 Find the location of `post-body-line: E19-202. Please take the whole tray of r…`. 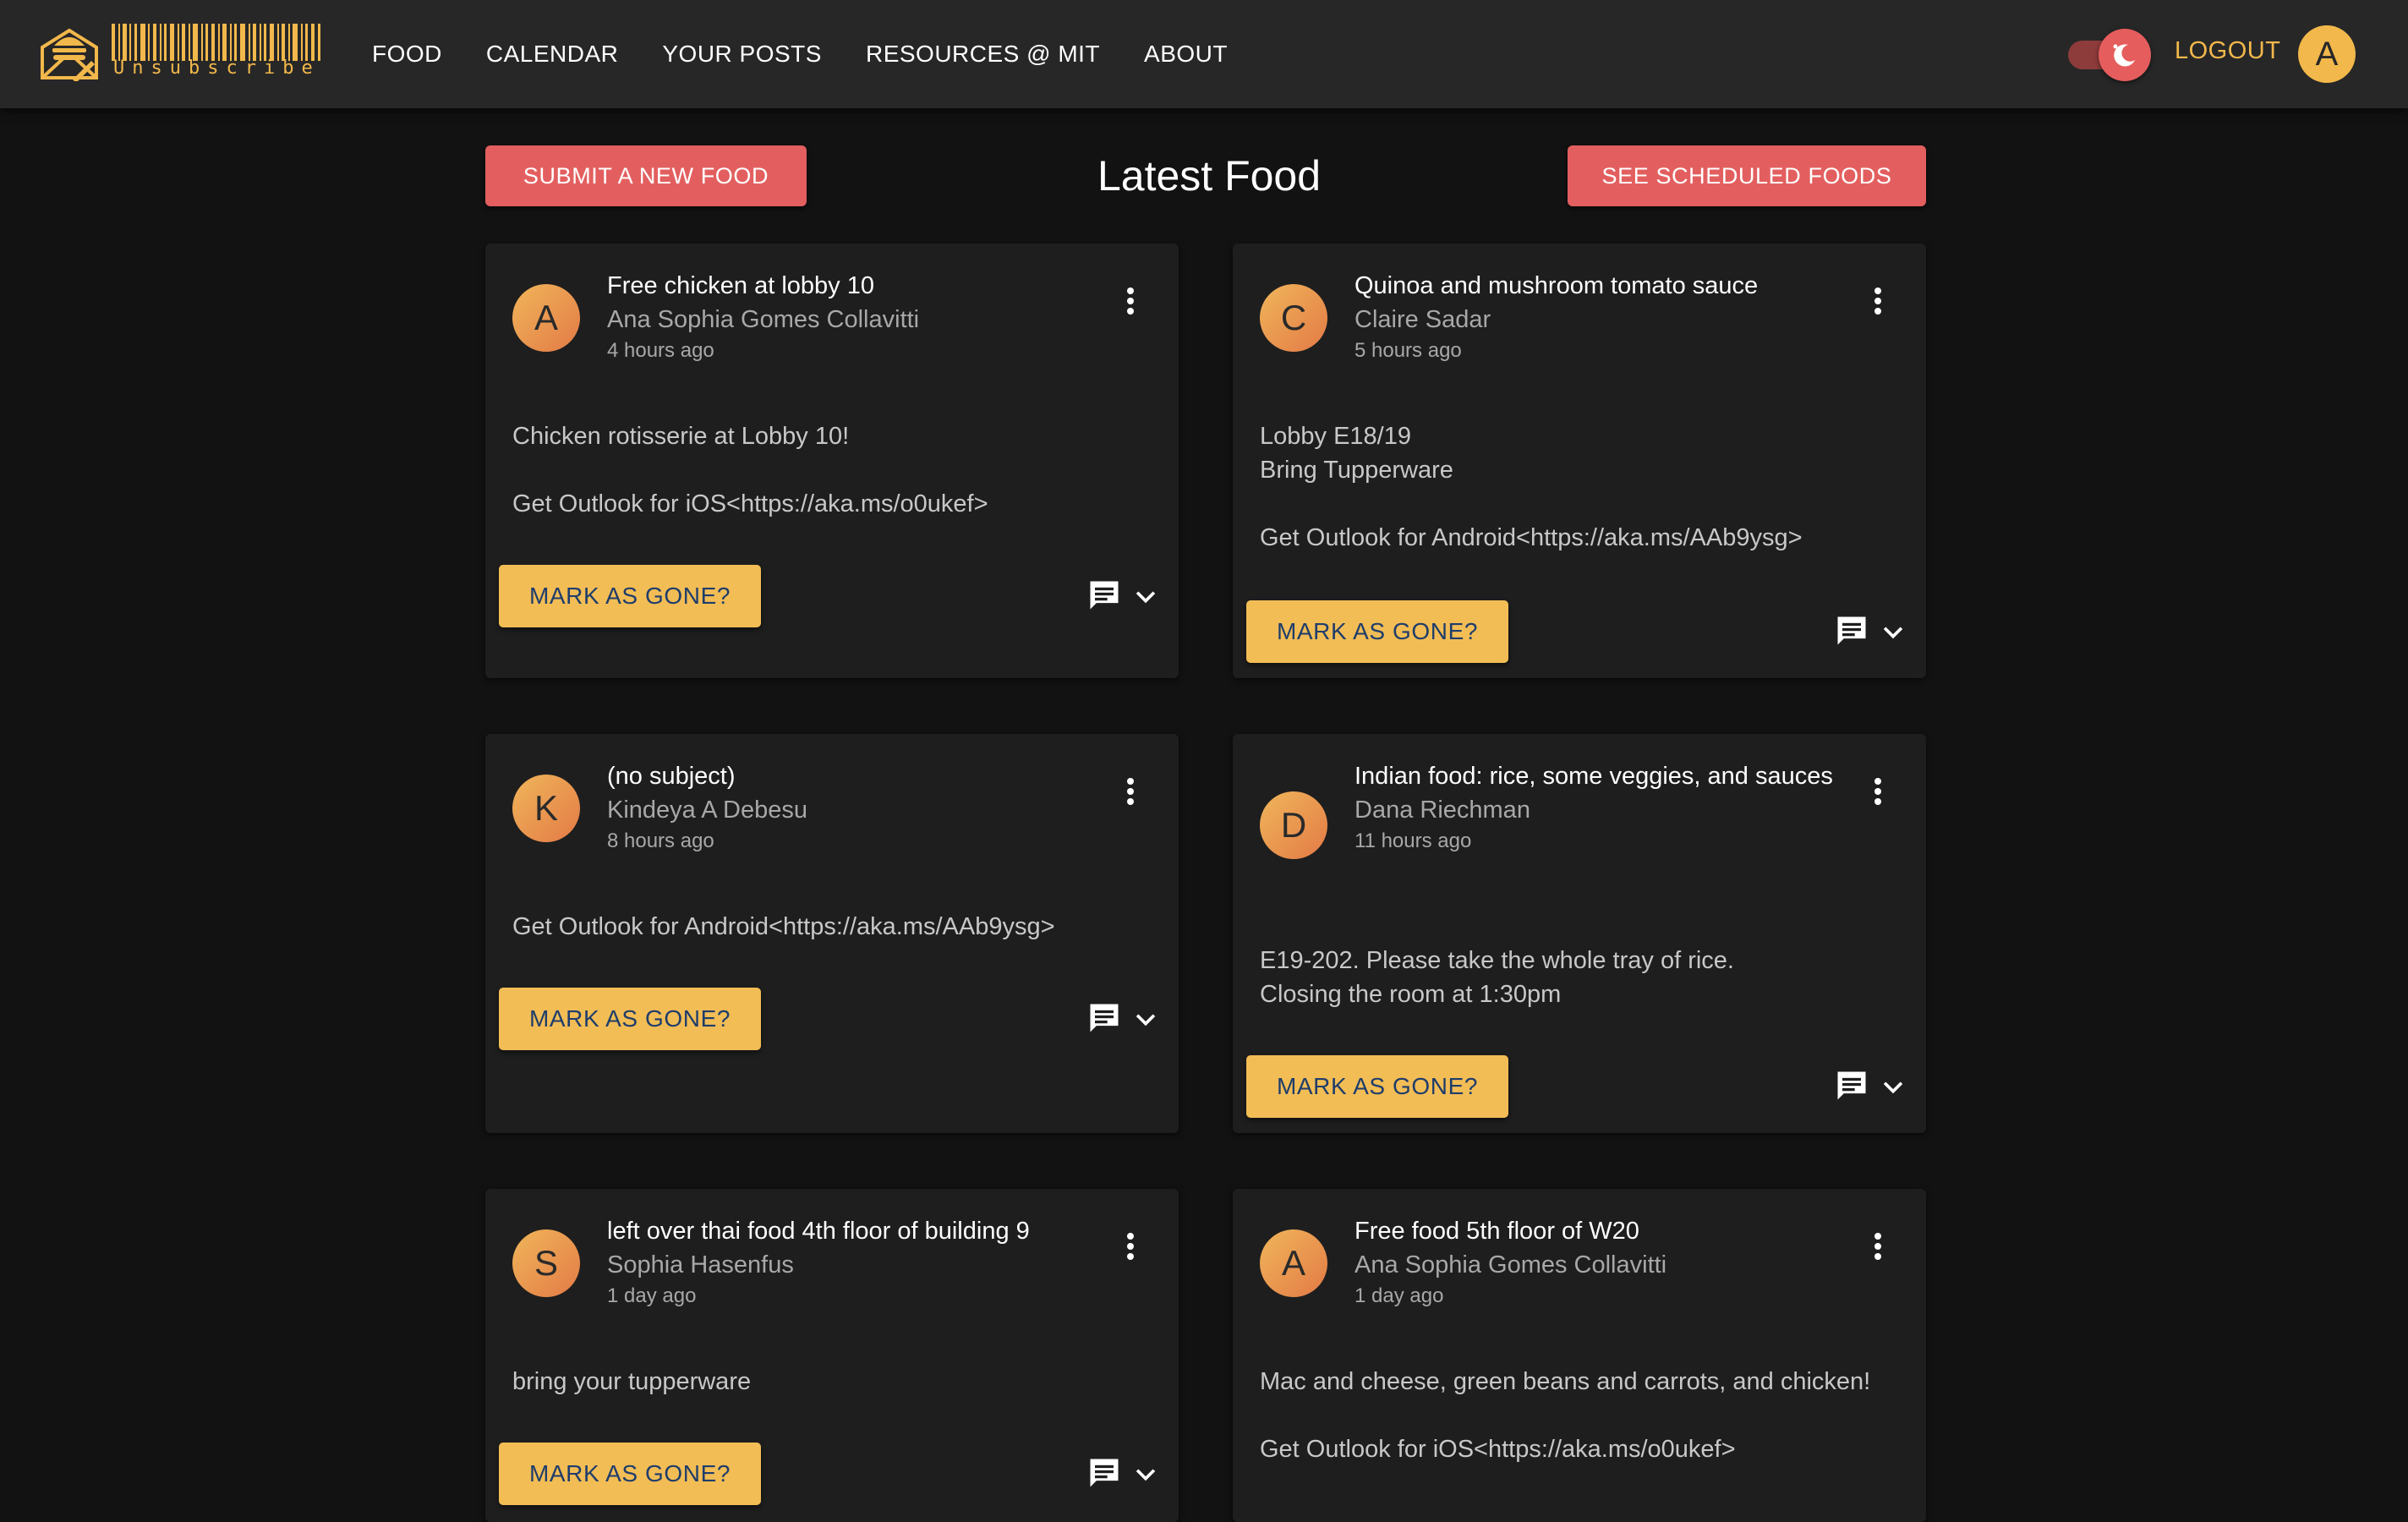

post-body-line: E19-202. Please take the whole tray of r… is located at coordinates (1497, 960).